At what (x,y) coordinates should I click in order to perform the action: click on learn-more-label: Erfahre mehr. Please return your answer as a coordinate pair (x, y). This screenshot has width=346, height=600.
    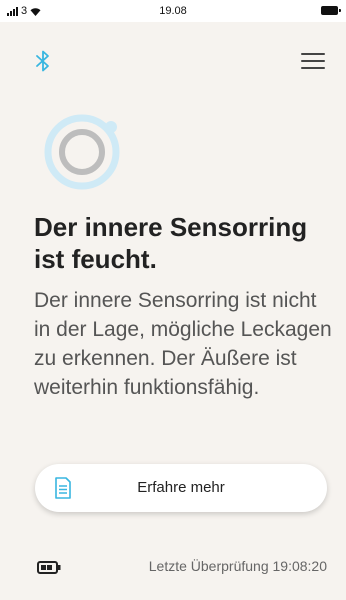
    Looking at the image, I should click on (181, 487).